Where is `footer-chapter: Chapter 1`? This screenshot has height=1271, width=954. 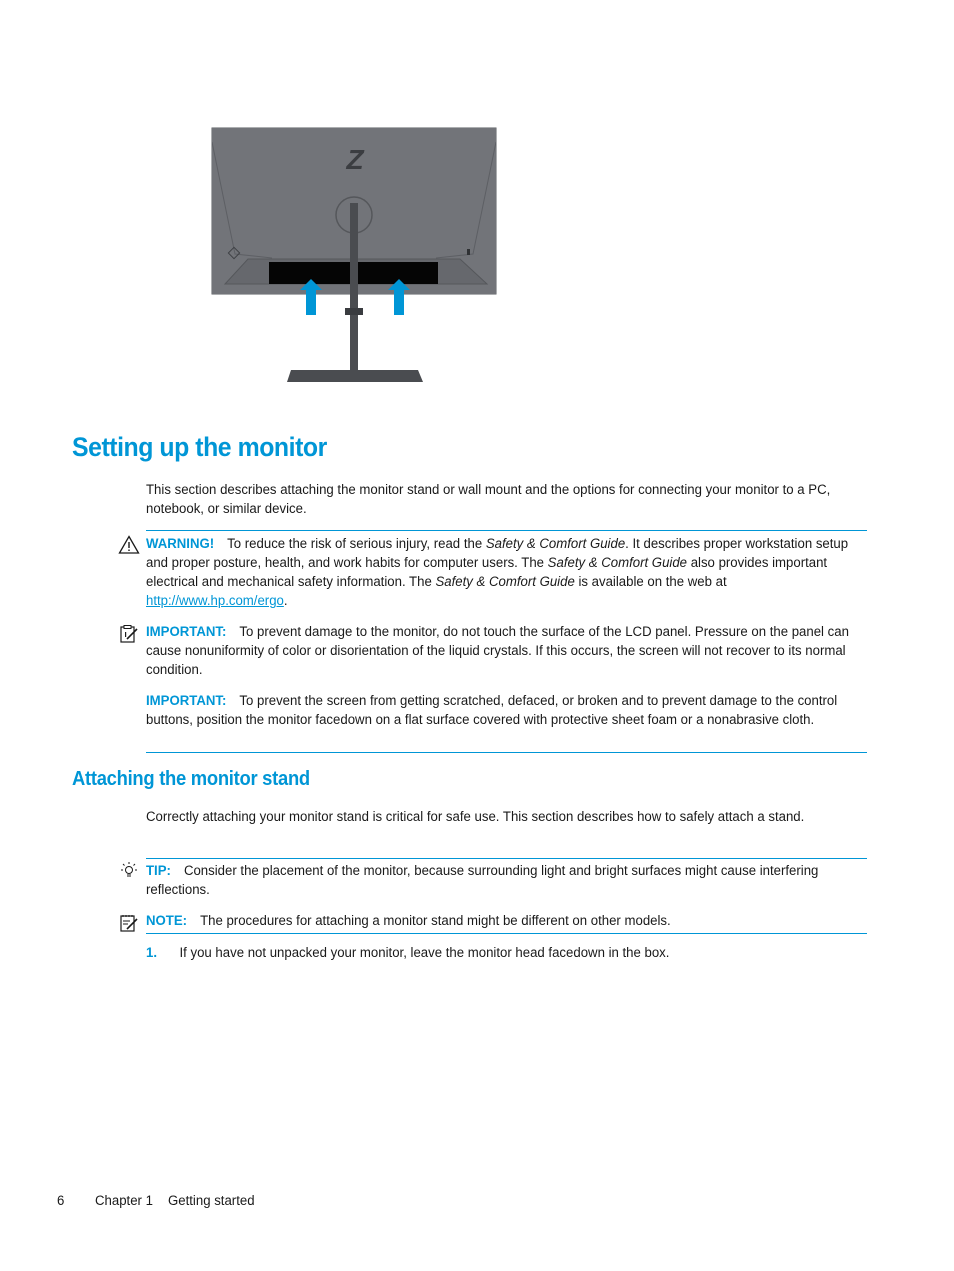
footer-chapter: Chapter 1 is located at coordinates (124, 1201).